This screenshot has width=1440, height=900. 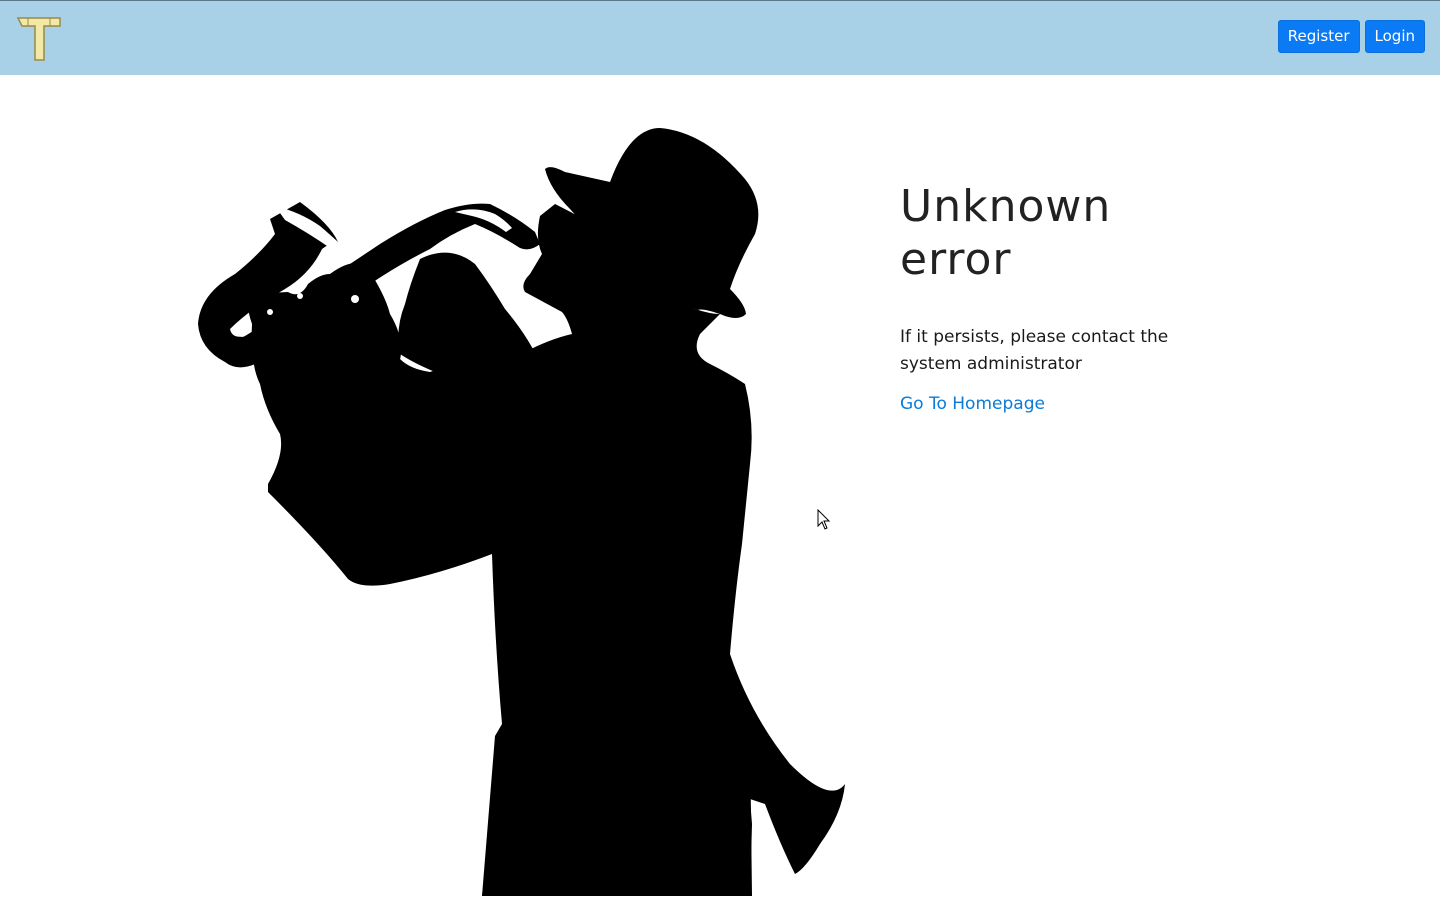 What do you see at coordinates (972, 404) in the screenshot?
I see `go-to-homepage-link: Go To Homepage` at bounding box center [972, 404].